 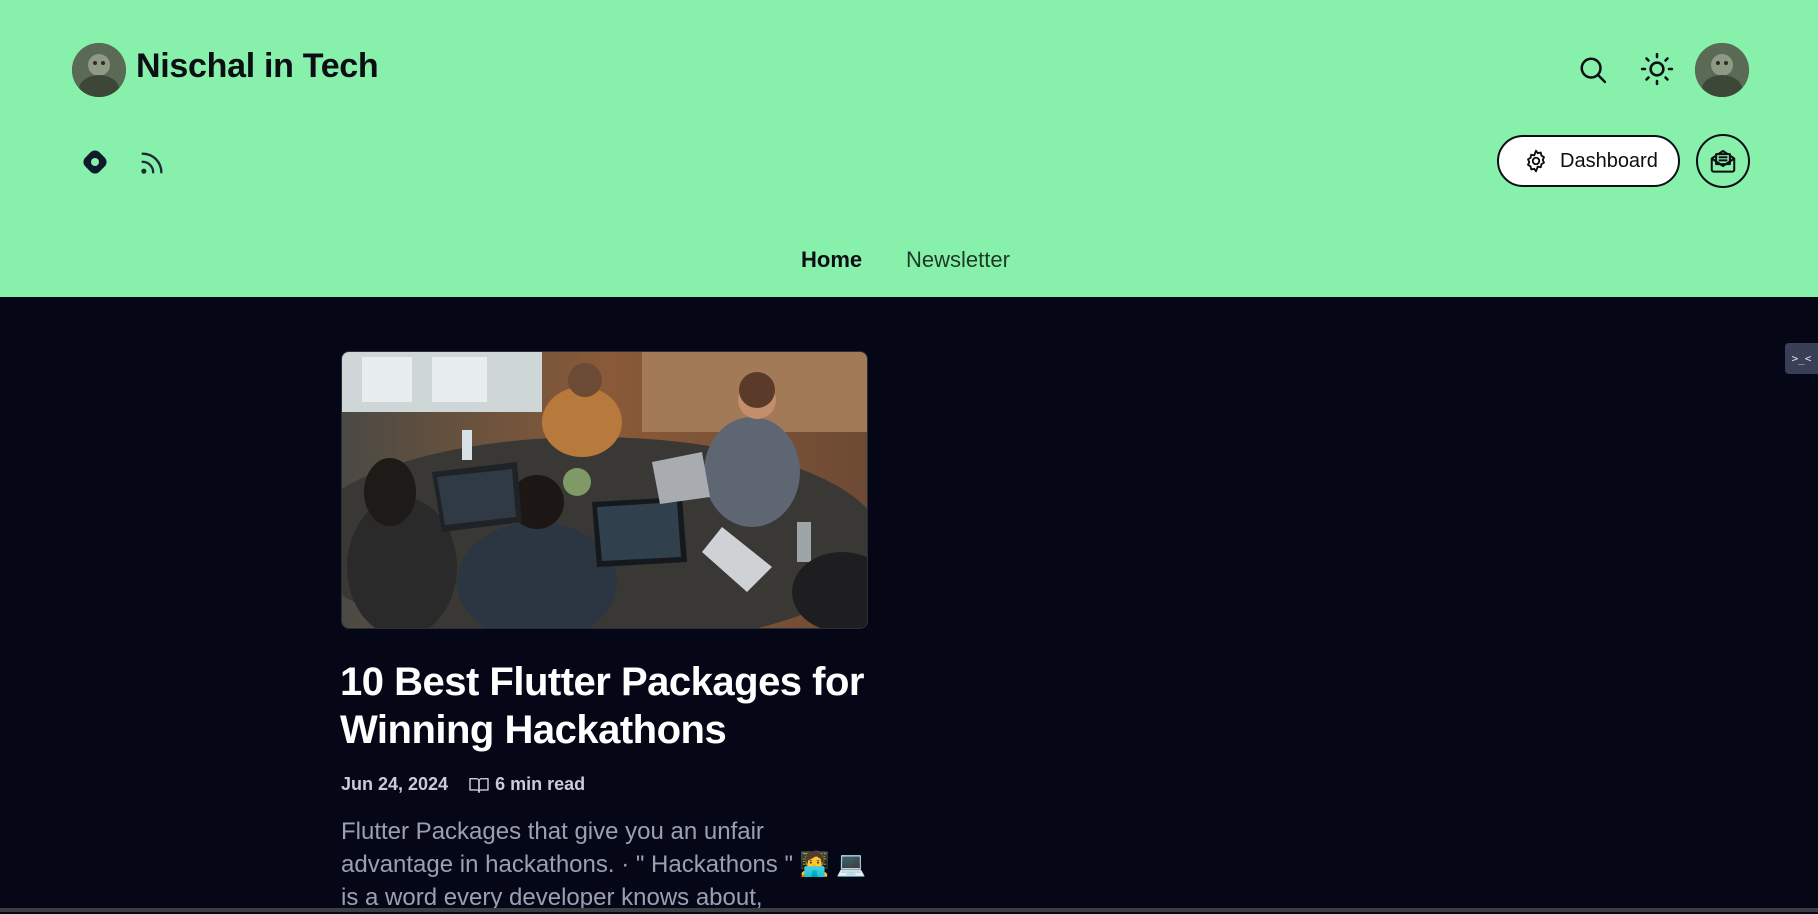 What do you see at coordinates (257, 66) in the screenshot?
I see `site-title: Nischal in Tech` at bounding box center [257, 66].